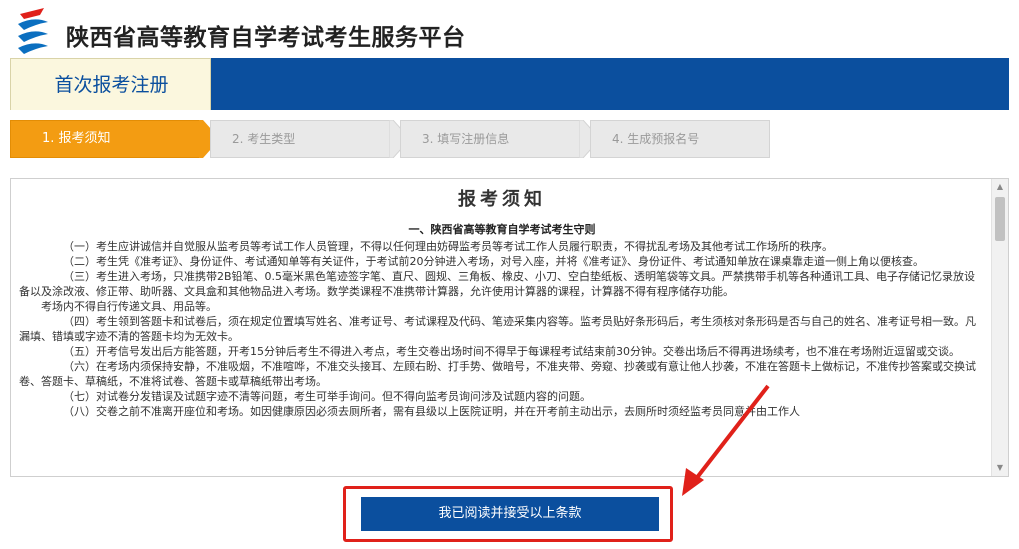 The image size is (1019, 549). I want to click on registration-tab: 首次报考注册, so click(110, 84).